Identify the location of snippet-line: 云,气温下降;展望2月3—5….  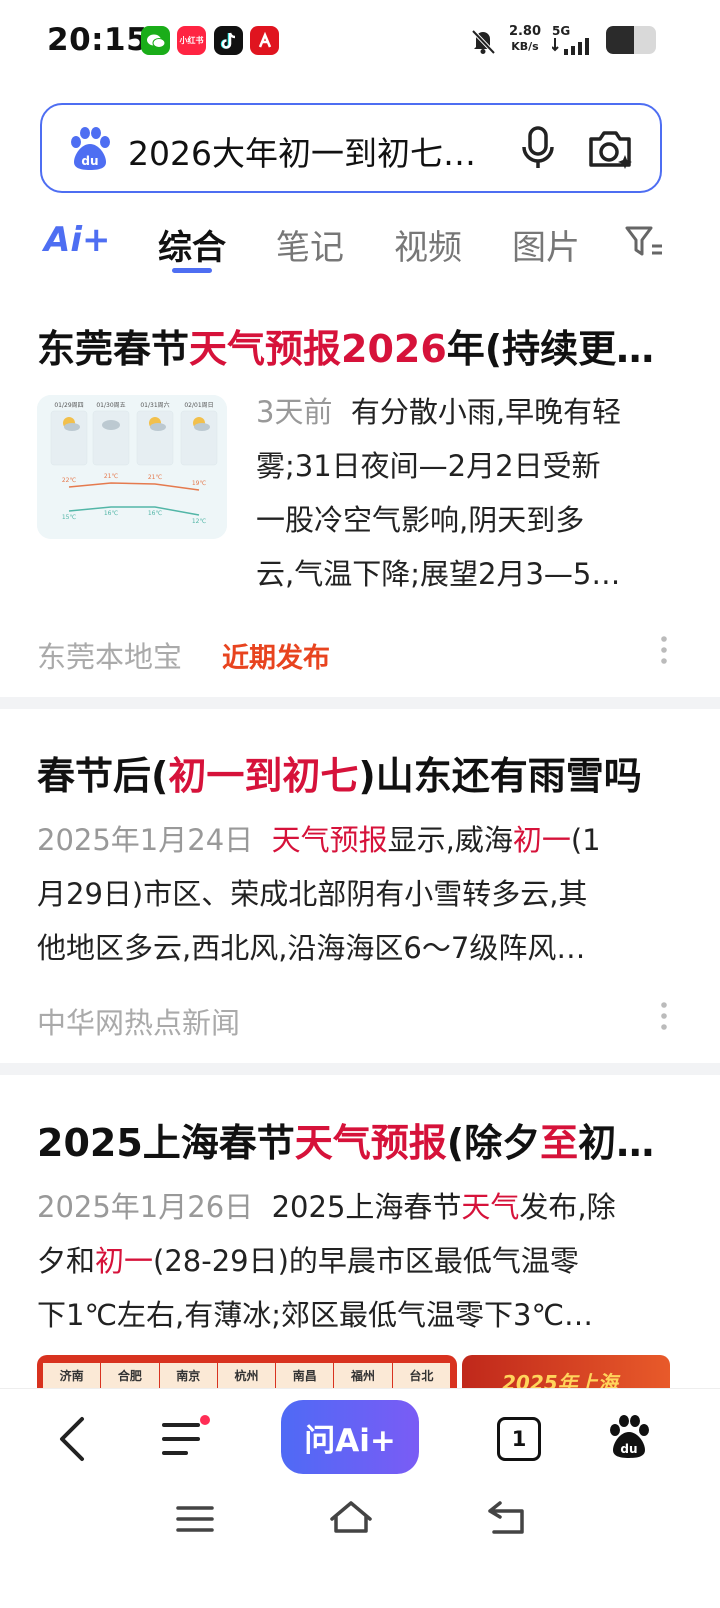
(438, 574).